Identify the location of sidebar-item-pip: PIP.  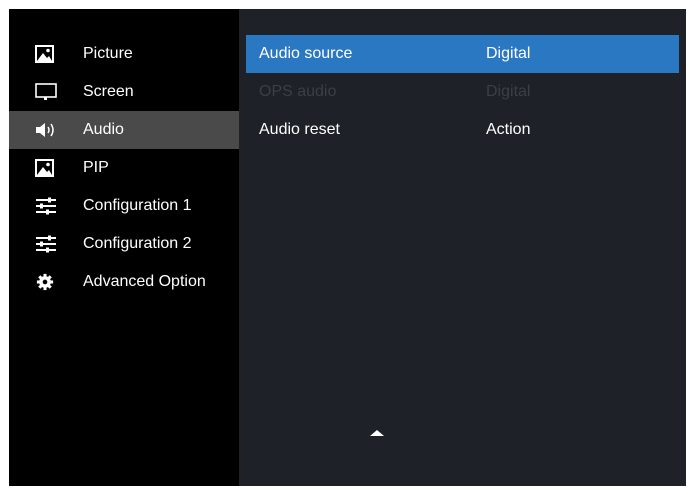
(124, 168).